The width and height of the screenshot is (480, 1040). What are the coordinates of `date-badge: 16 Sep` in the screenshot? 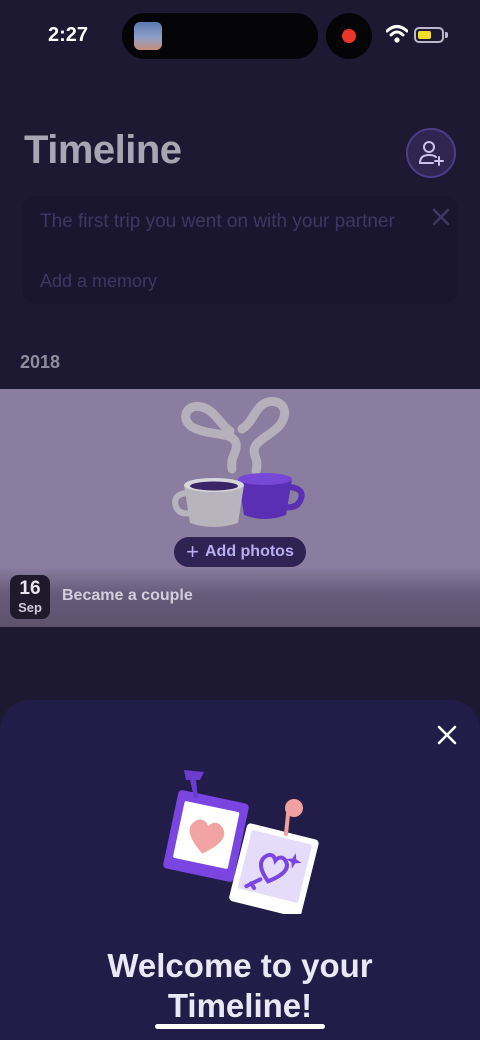 It's located at (30, 597).